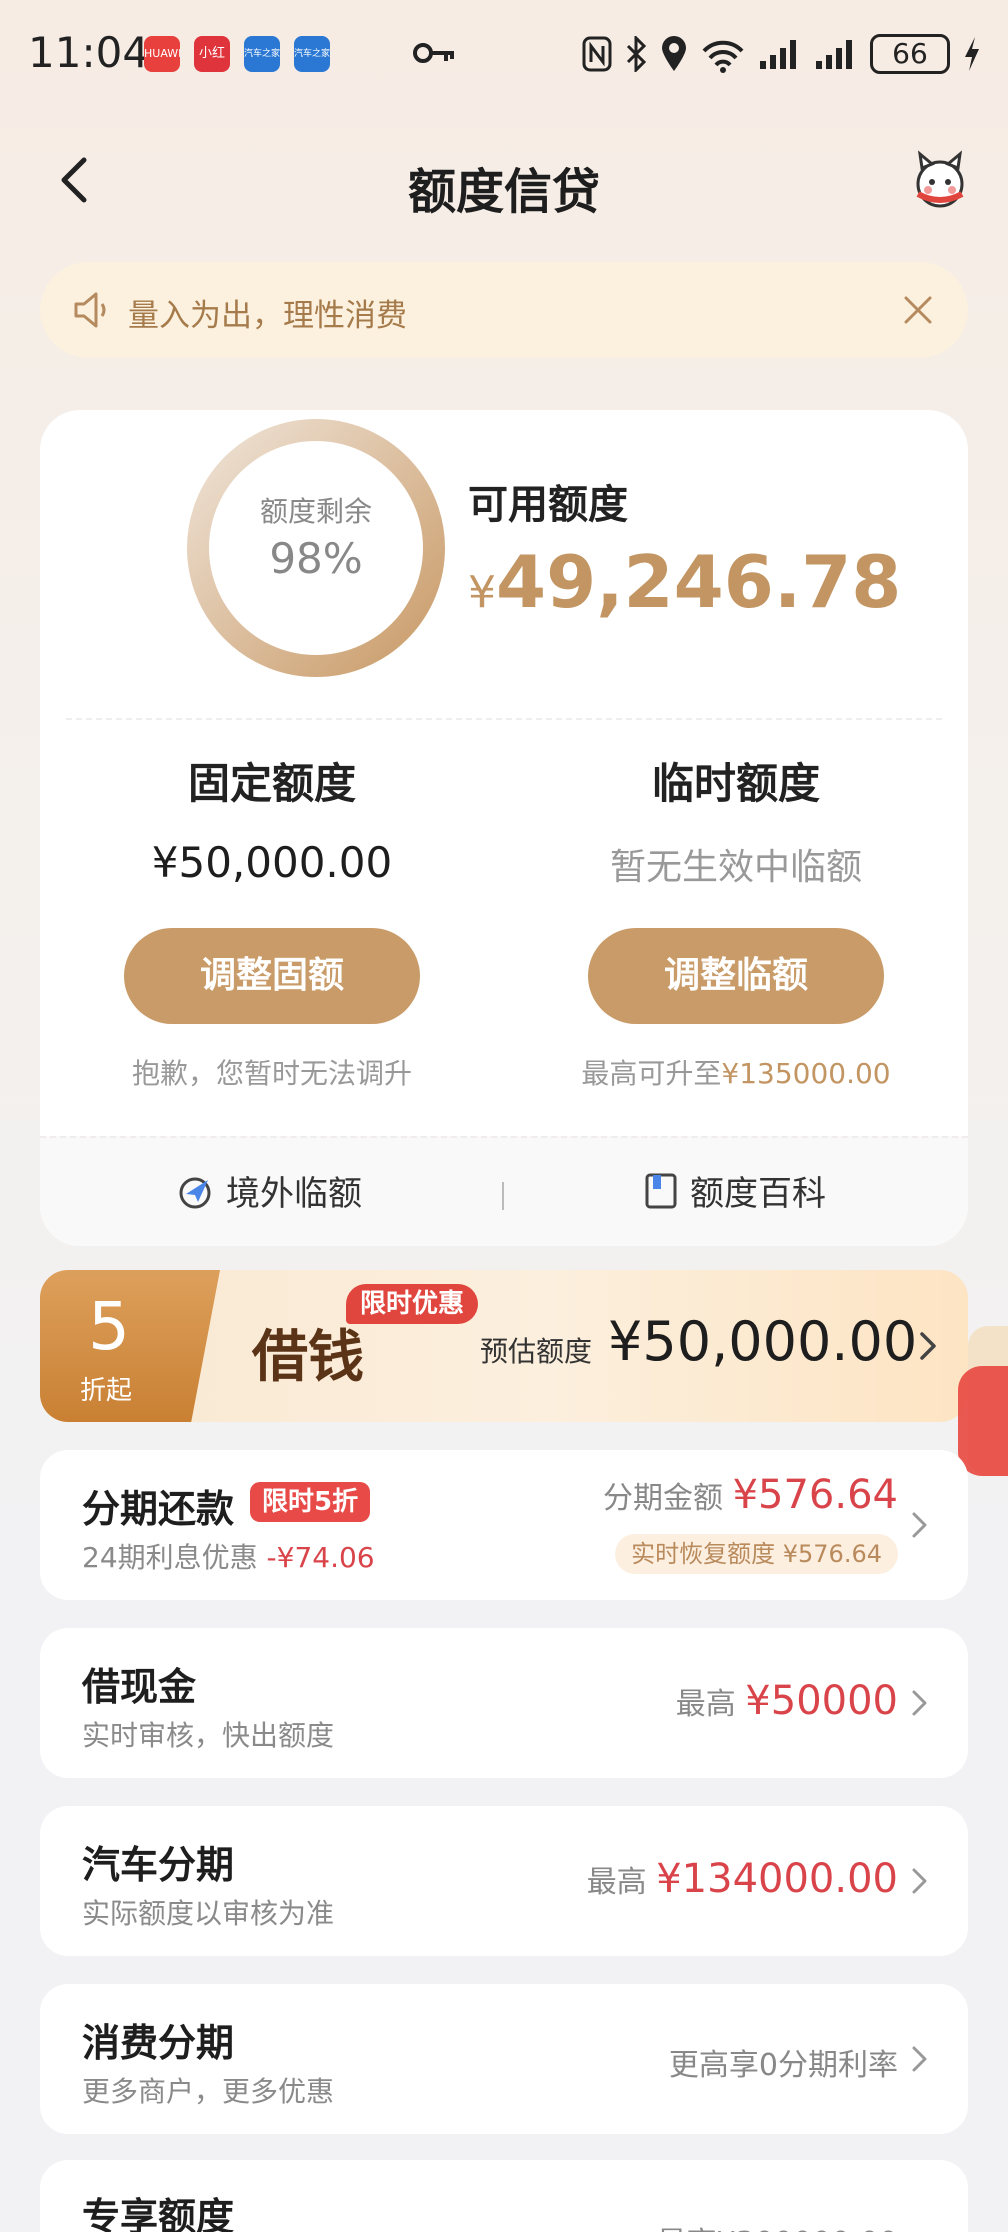  I want to click on exclusive-quota-title: 专享额度, so click(158, 2213).